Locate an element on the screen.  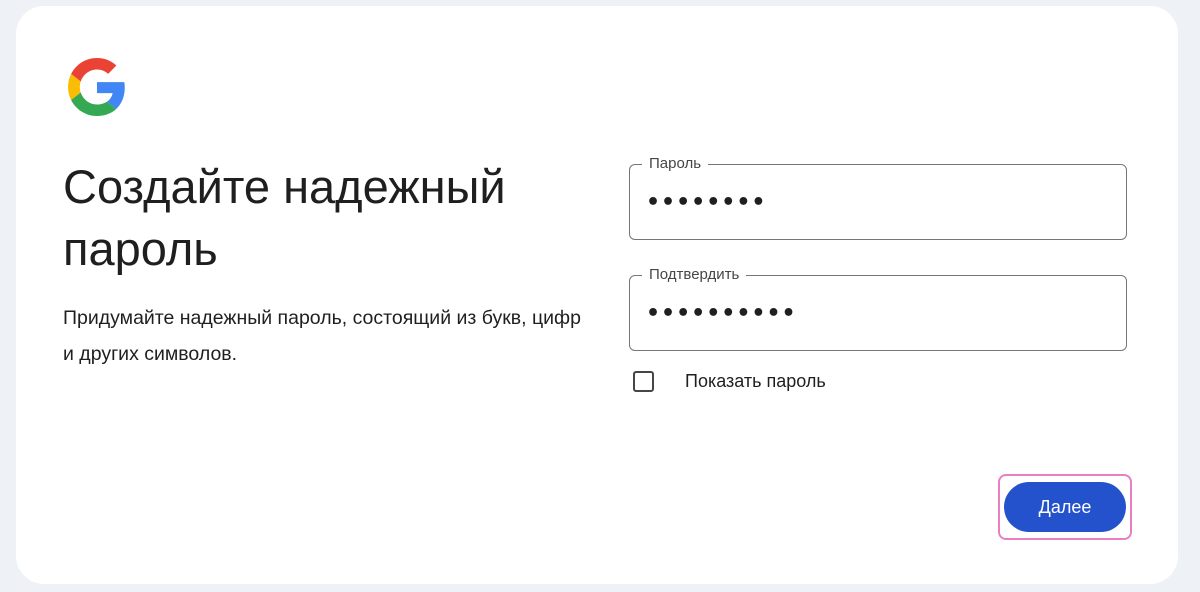
show-password-row: Показать пароль is located at coordinates (729, 381).